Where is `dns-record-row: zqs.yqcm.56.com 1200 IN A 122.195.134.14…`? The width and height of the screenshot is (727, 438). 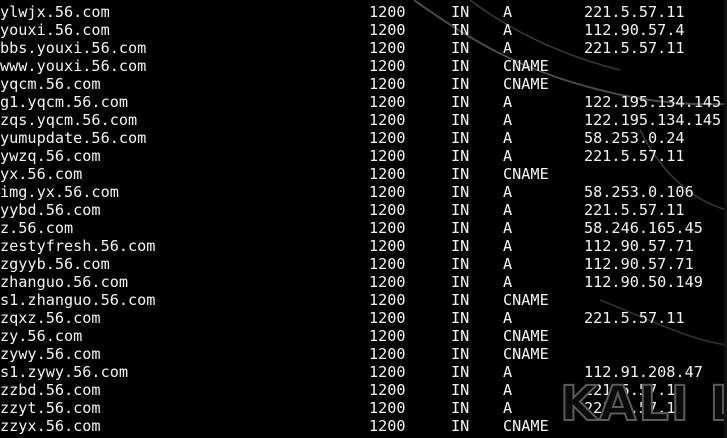 dns-record-row: zqs.yqcm.56.com 1200 IN A 122.195.134.14… is located at coordinates (363, 120).